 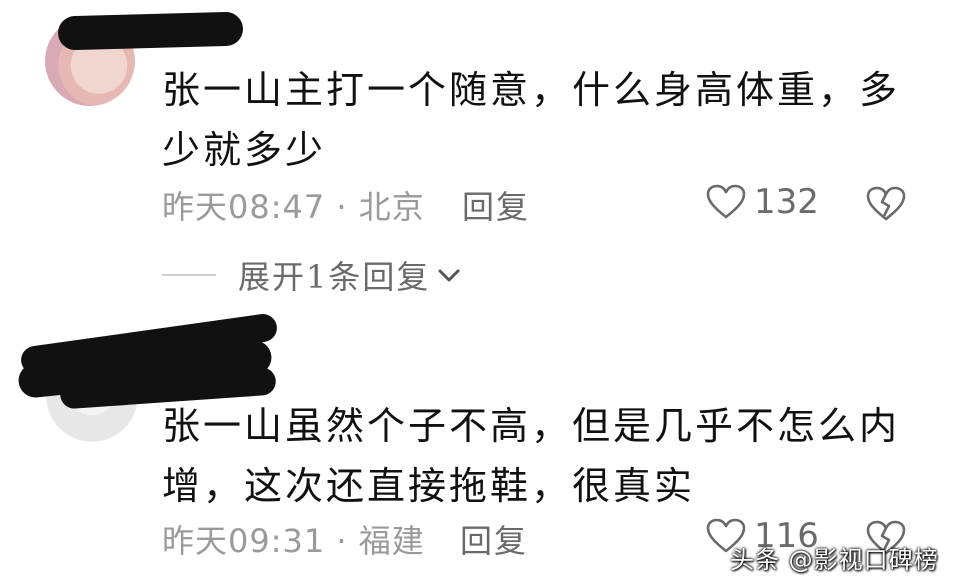 What do you see at coordinates (531, 426) in the screenshot?
I see `comment-text-line: 张一山虽然个子不高，但是几乎不怎么内` at bounding box center [531, 426].